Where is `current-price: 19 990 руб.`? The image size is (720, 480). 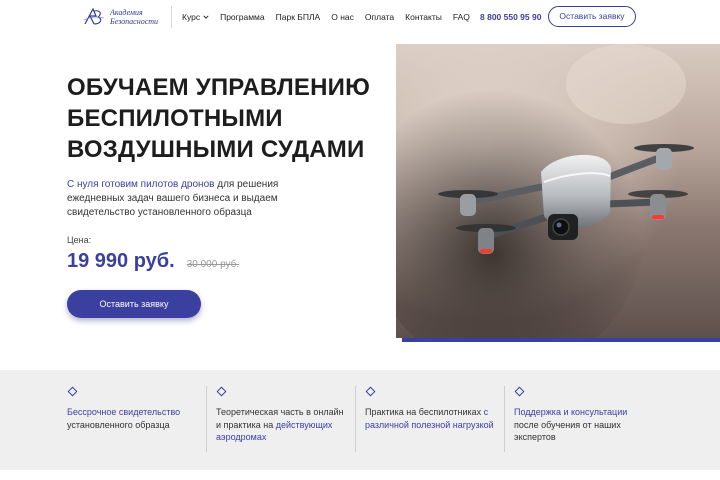 current-price: 19 990 руб. is located at coordinates (121, 261).